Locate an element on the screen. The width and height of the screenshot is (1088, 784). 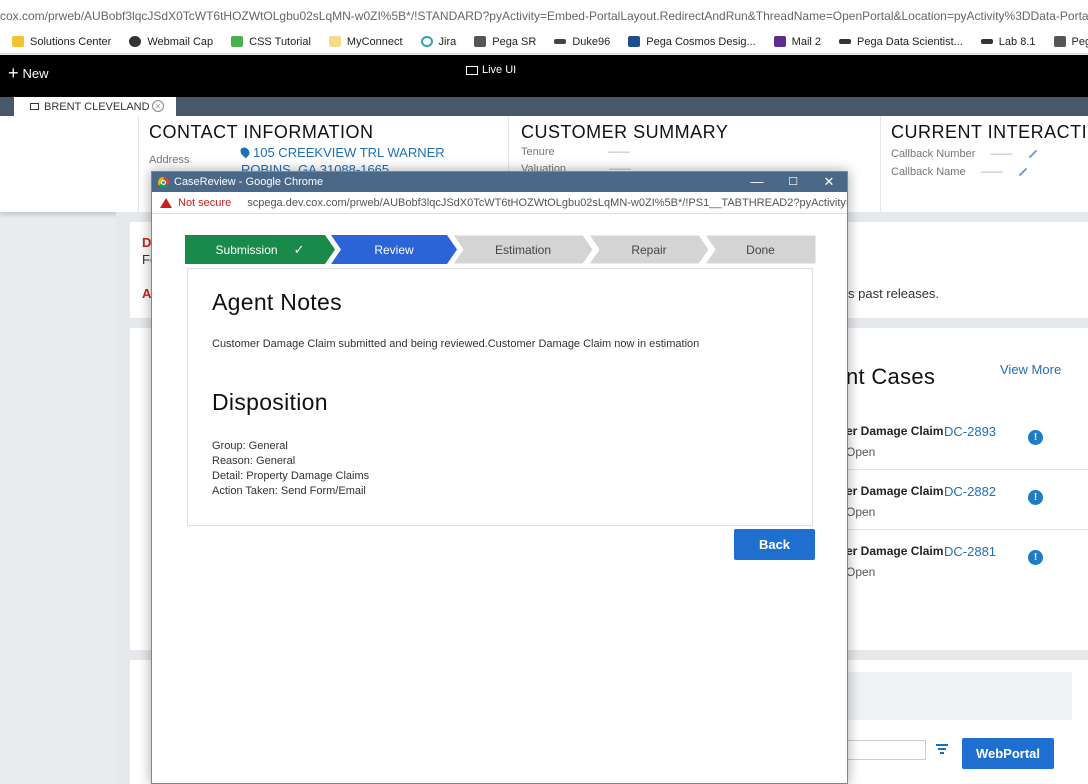
current-interaction-title: CURRENT INTERACTIO is located at coordinates (989, 132).